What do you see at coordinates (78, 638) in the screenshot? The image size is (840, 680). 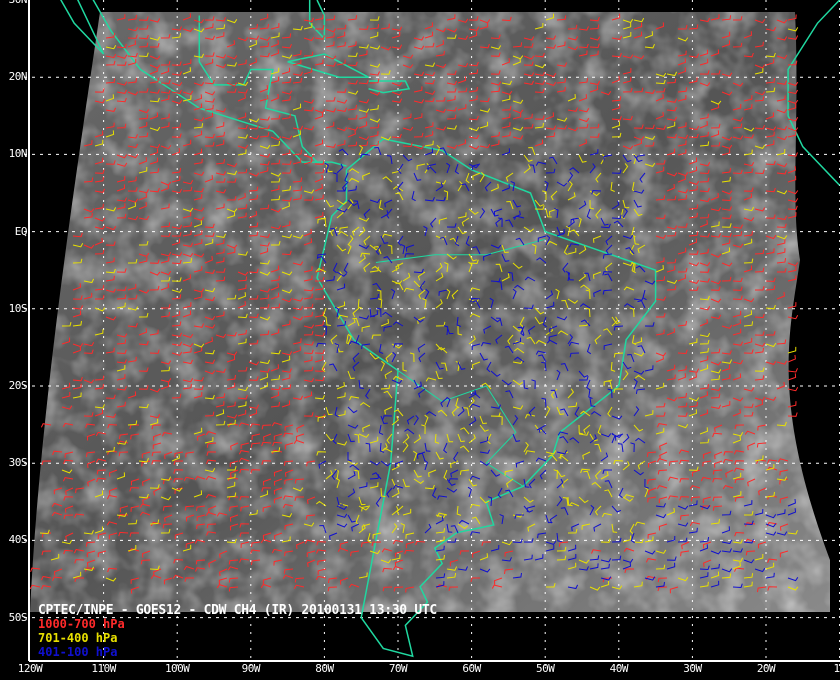 I see `legend-mid-level: 701-400 hPa` at bounding box center [78, 638].